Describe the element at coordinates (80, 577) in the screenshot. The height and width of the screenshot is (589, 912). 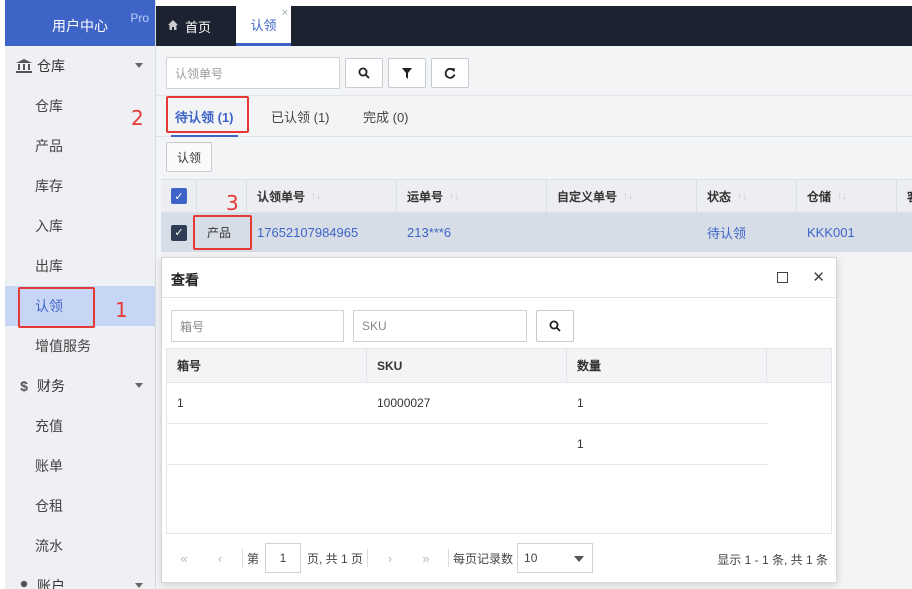
I see `sidebar-group-account: 账户` at that location.